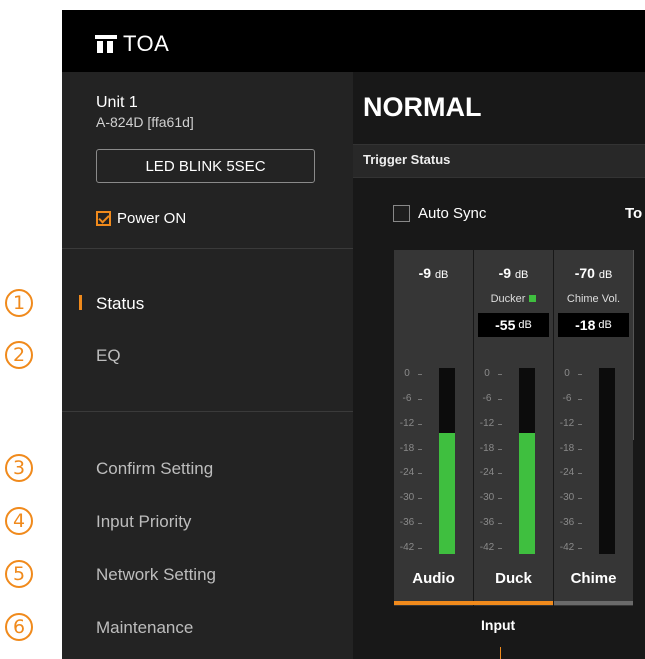 This screenshot has width=645, height=659. What do you see at coordinates (513, 325) in the screenshot?
I see `gain-field: -55 dB` at bounding box center [513, 325].